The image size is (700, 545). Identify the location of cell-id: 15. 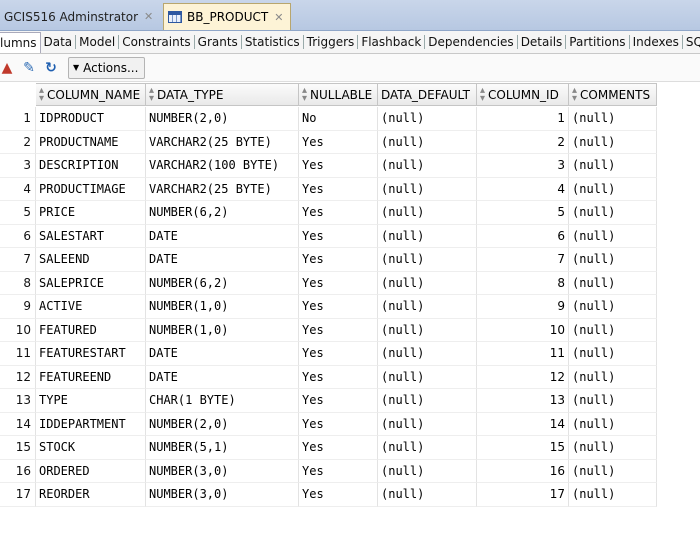
(523, 448).